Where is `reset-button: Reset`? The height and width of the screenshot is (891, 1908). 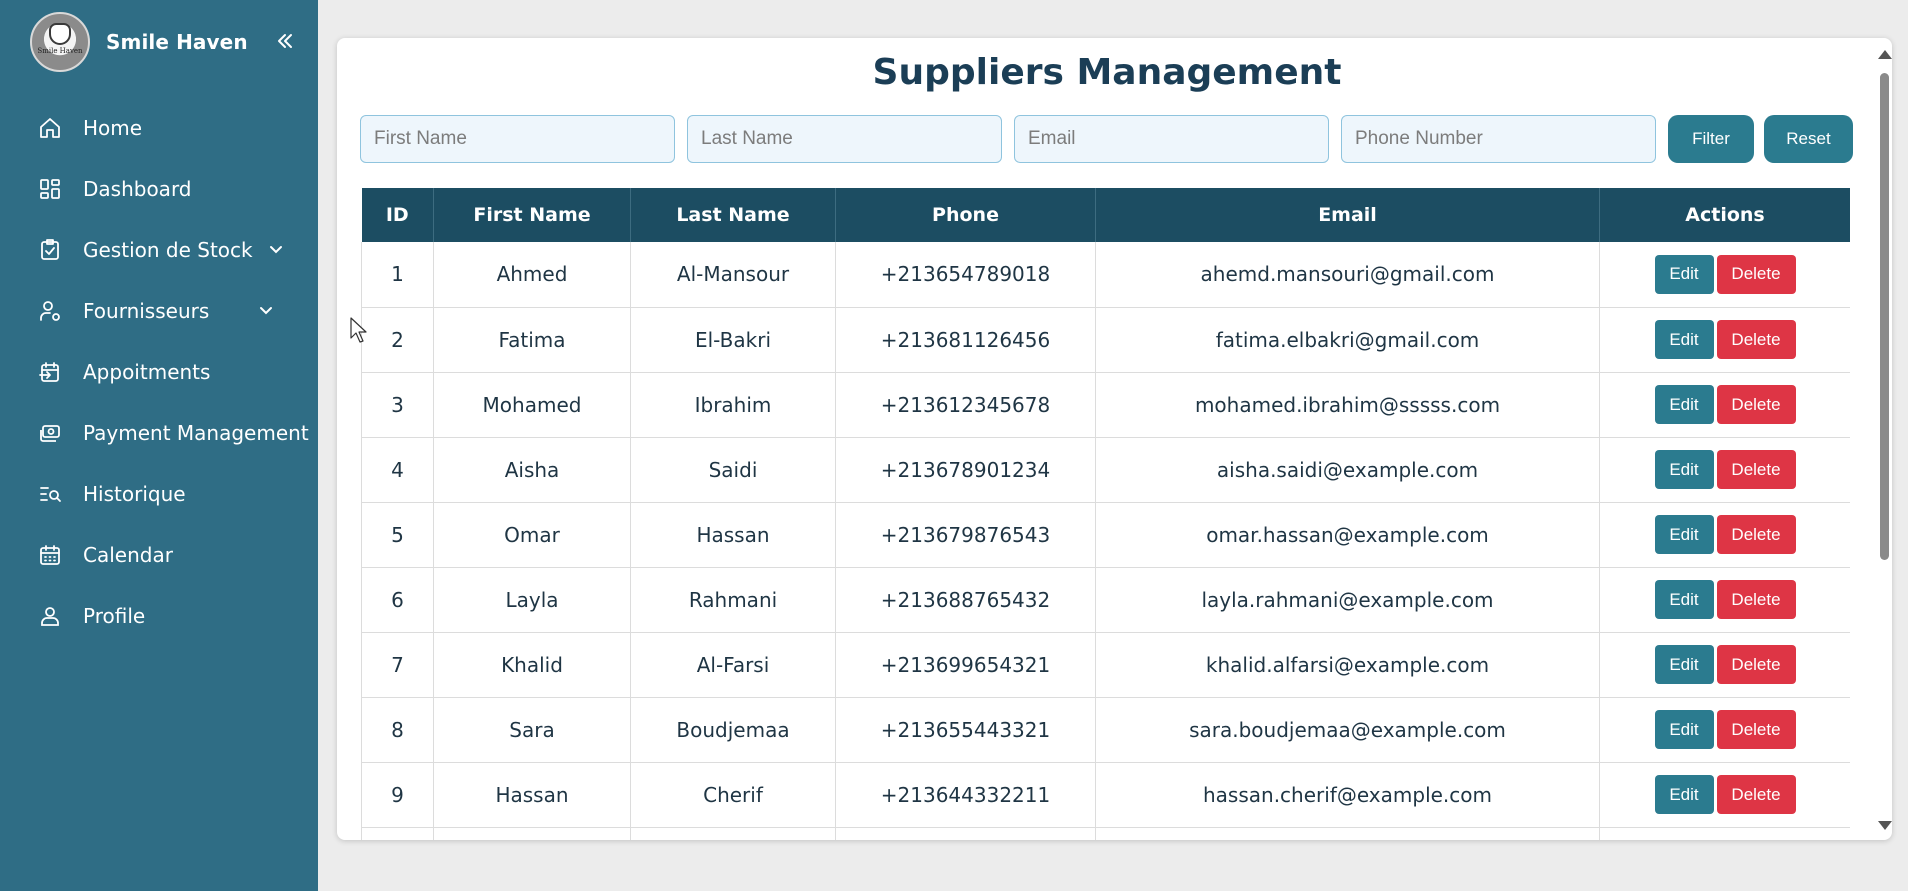 reset-button: Reset is located at coordinates (1808, 139).